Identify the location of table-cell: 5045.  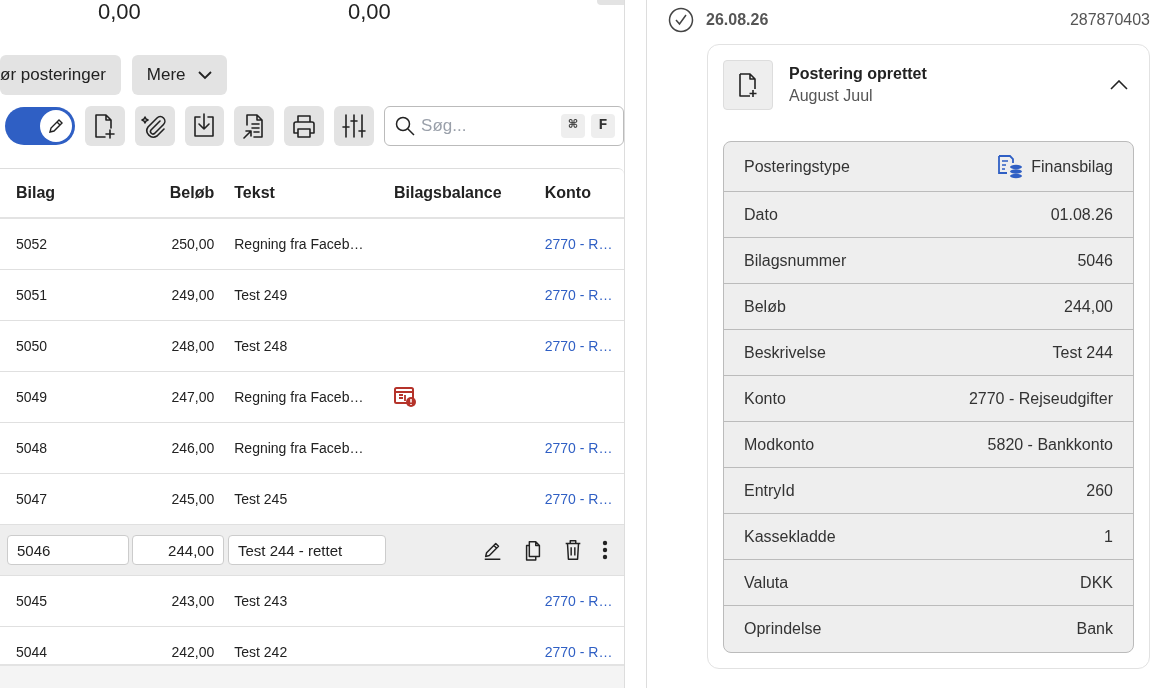
(32, 600).